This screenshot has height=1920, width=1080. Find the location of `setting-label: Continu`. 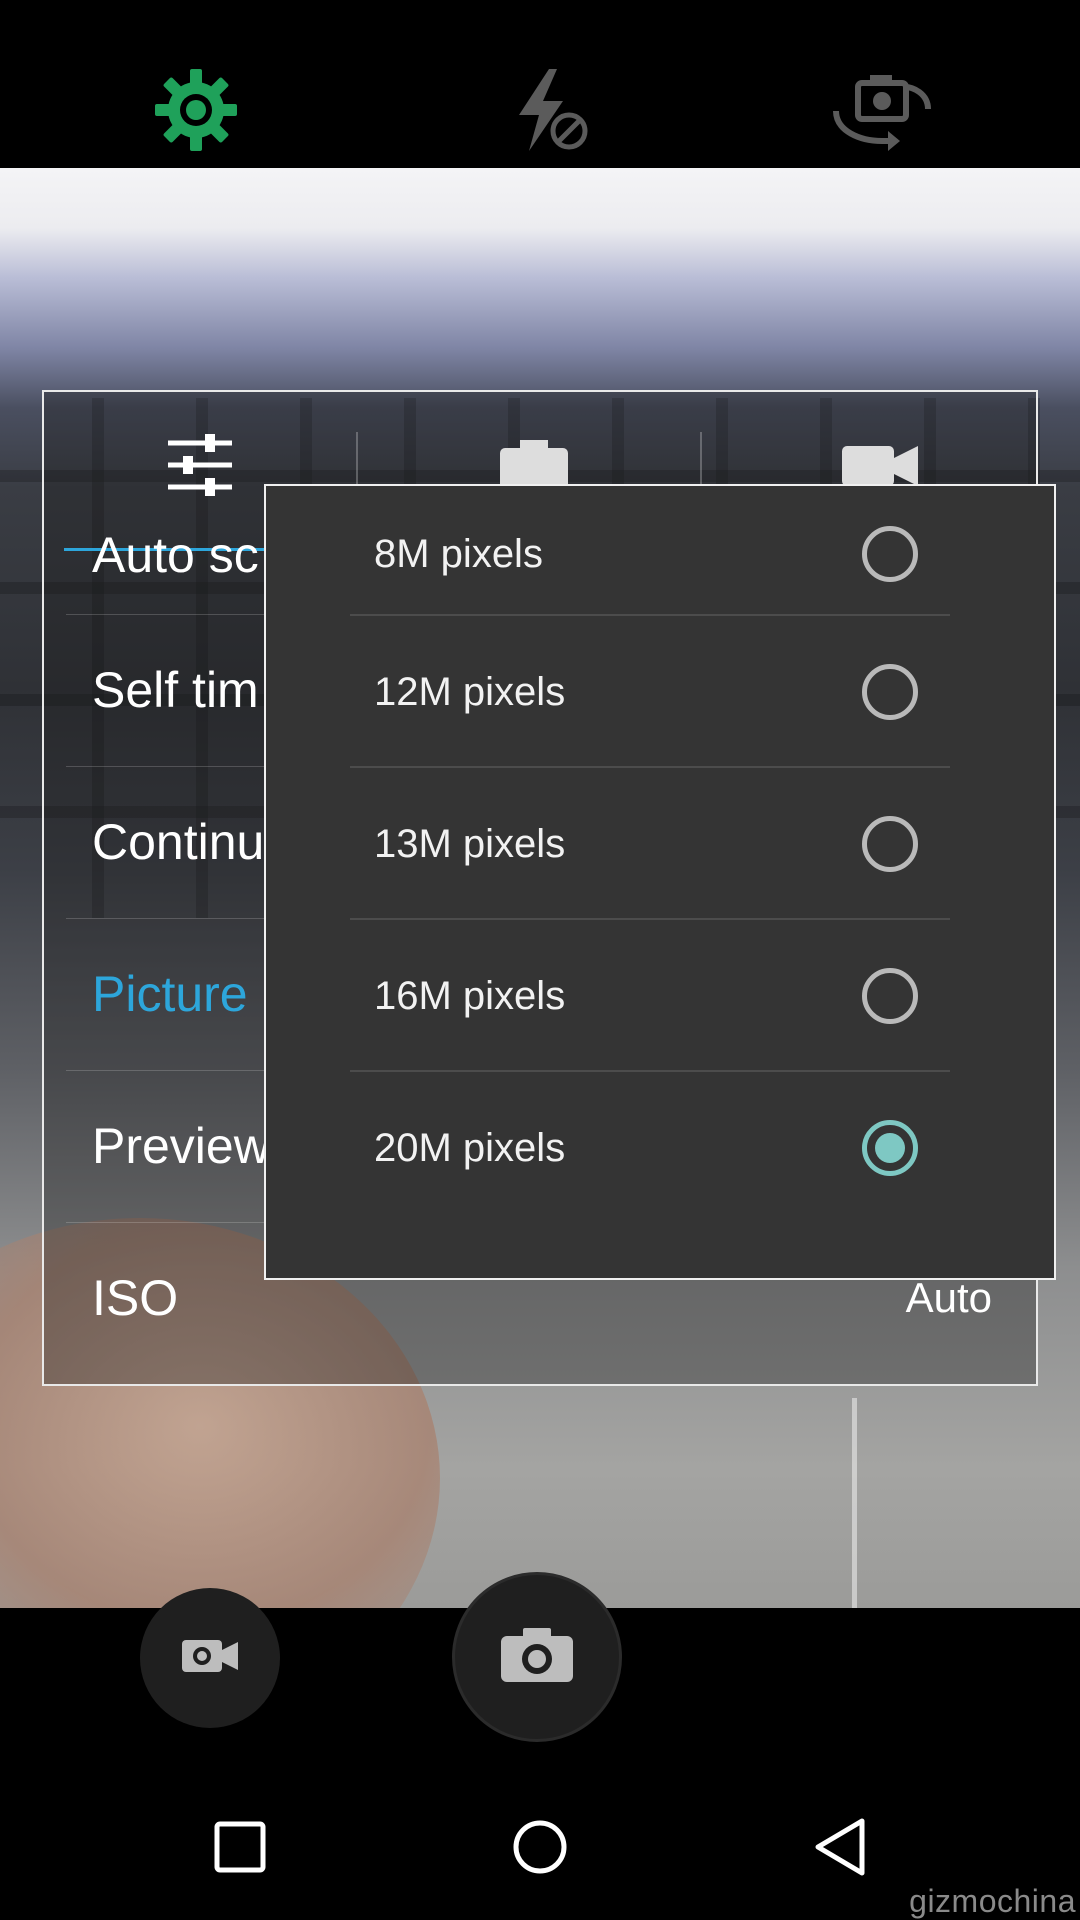

setting-label: Continu is located at coordinates (178, 842).